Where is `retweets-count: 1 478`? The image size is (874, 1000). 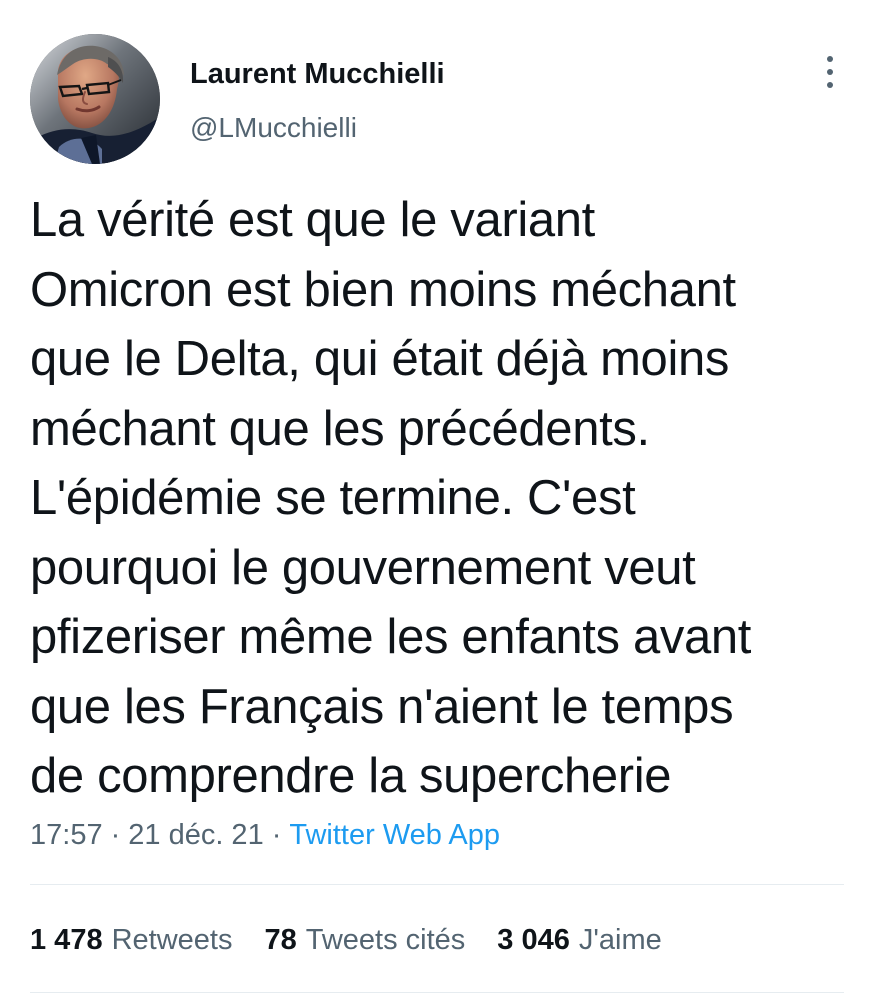 retweets-count: 1 478 is located at coordinates (66, 940).